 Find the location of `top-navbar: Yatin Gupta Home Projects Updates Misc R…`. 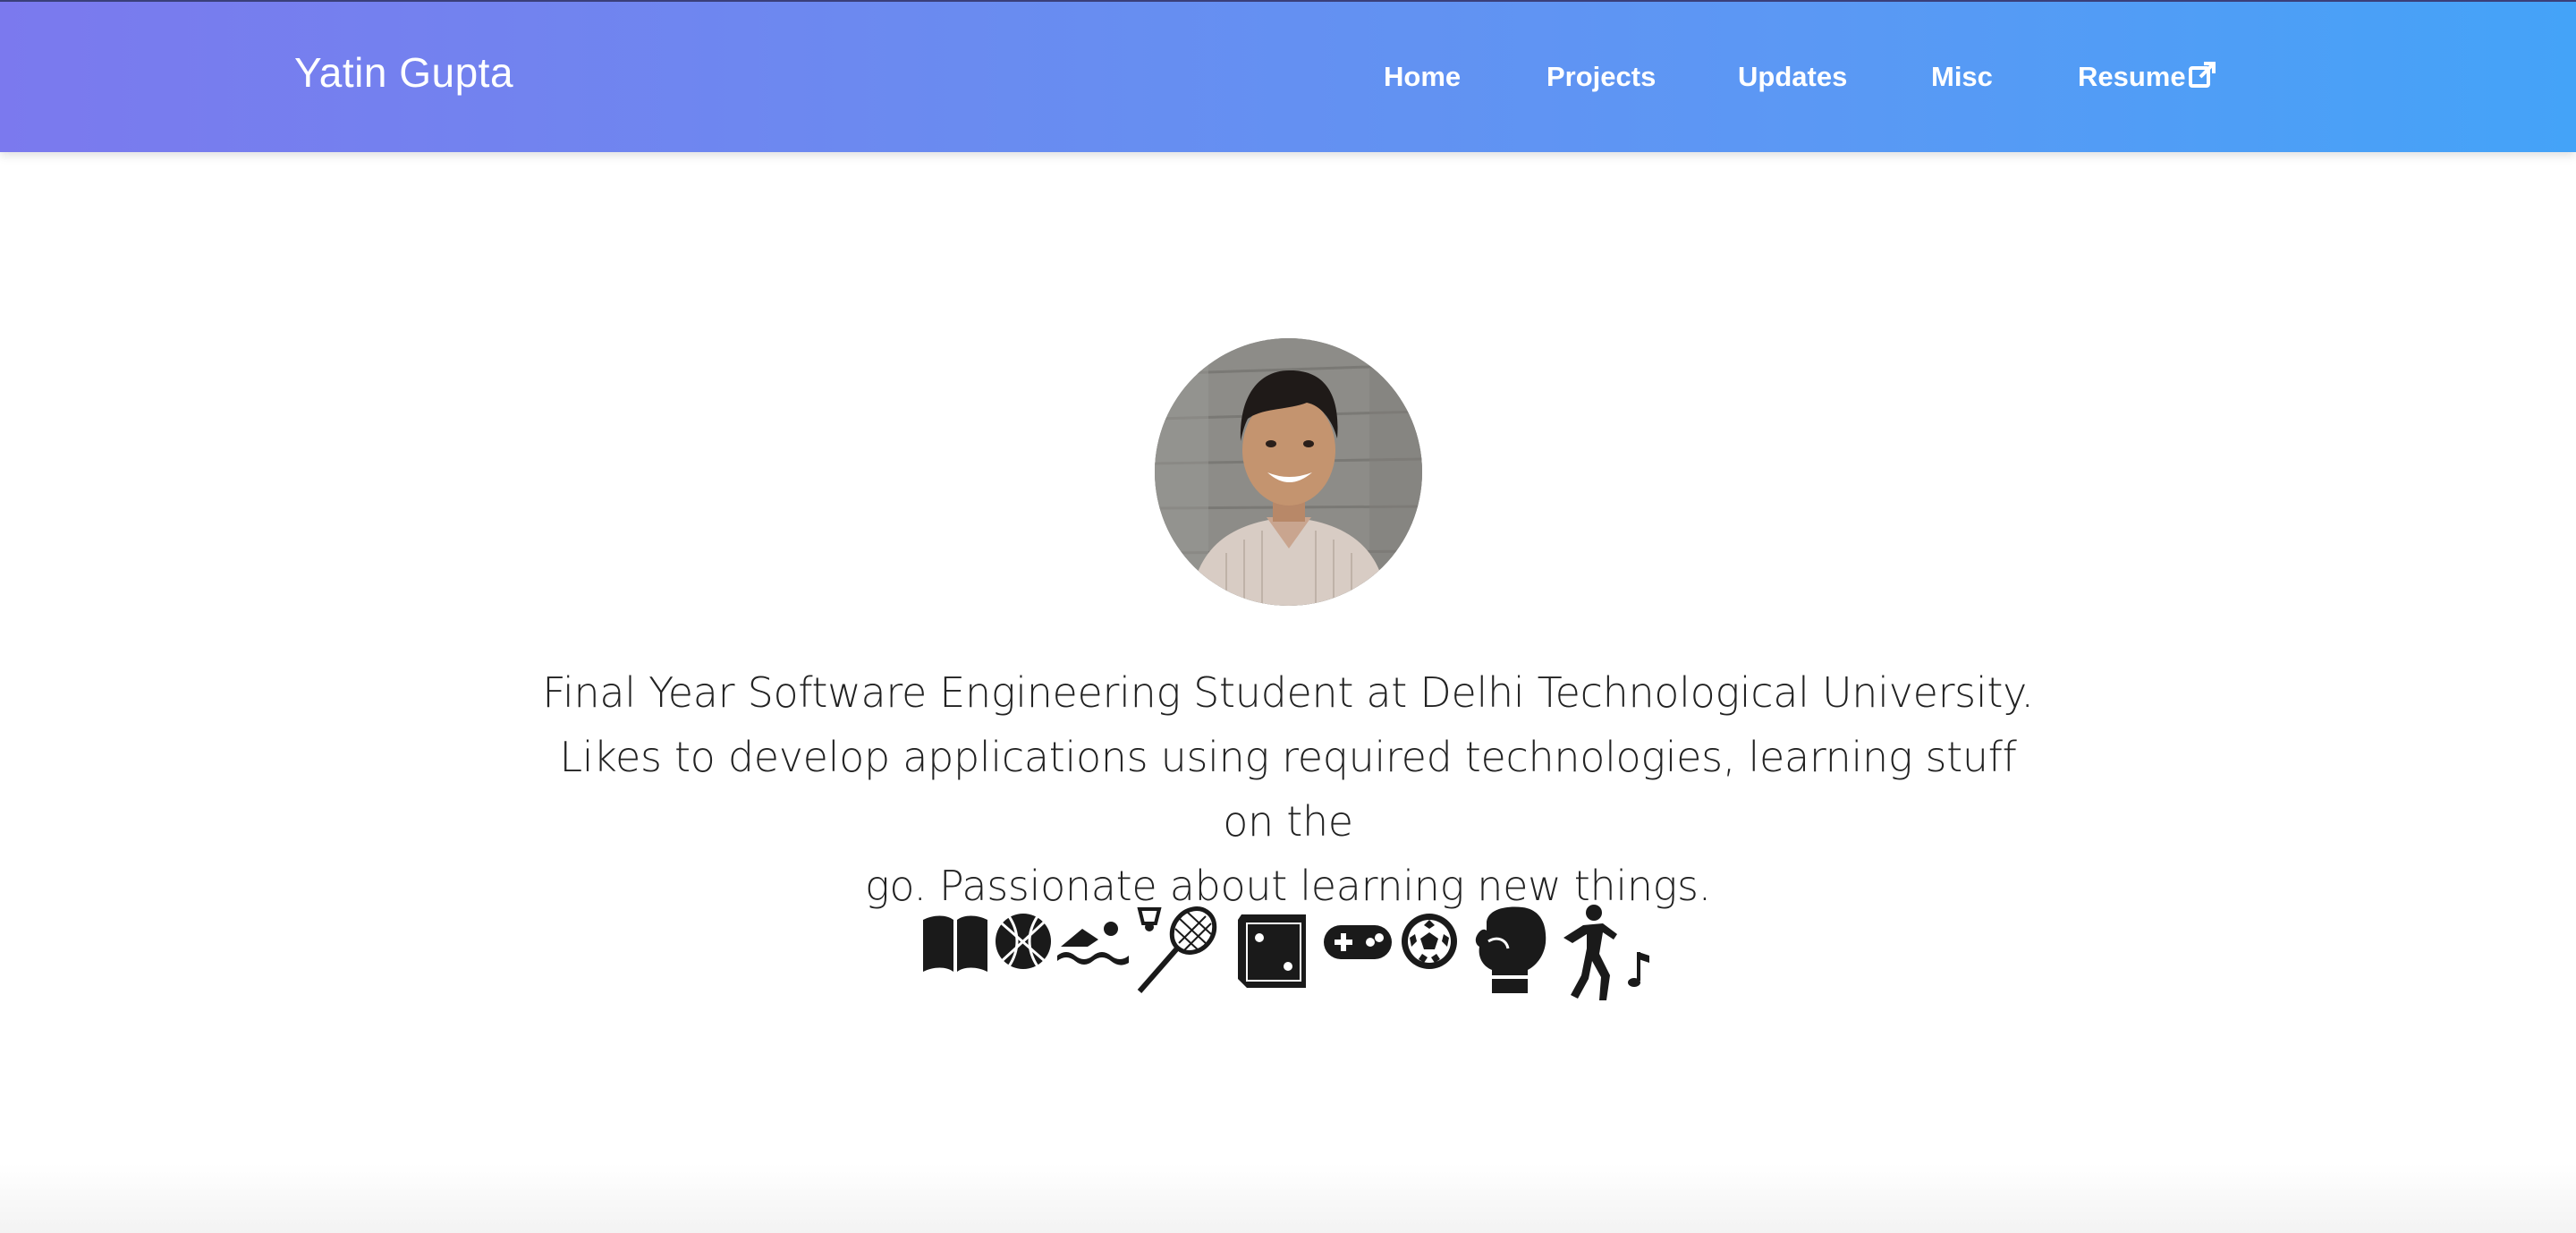

top-navbar: Yatin Gupta Home Projects Updates Misc R… is located at coordinates (1288, 76).